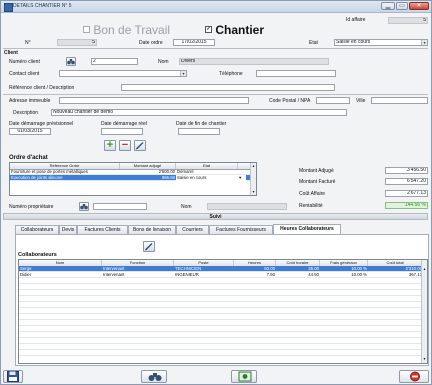  Describe the element at coordinates (199, 112) in the screenshot. I see `description-field: Nouveau chantier de demo` at that location.